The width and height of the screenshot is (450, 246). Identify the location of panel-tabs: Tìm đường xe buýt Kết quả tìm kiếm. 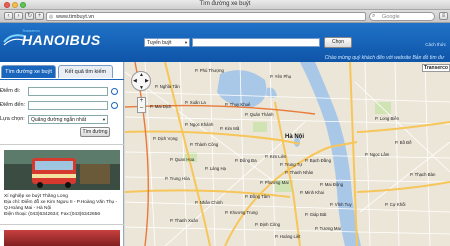
(62, 72).